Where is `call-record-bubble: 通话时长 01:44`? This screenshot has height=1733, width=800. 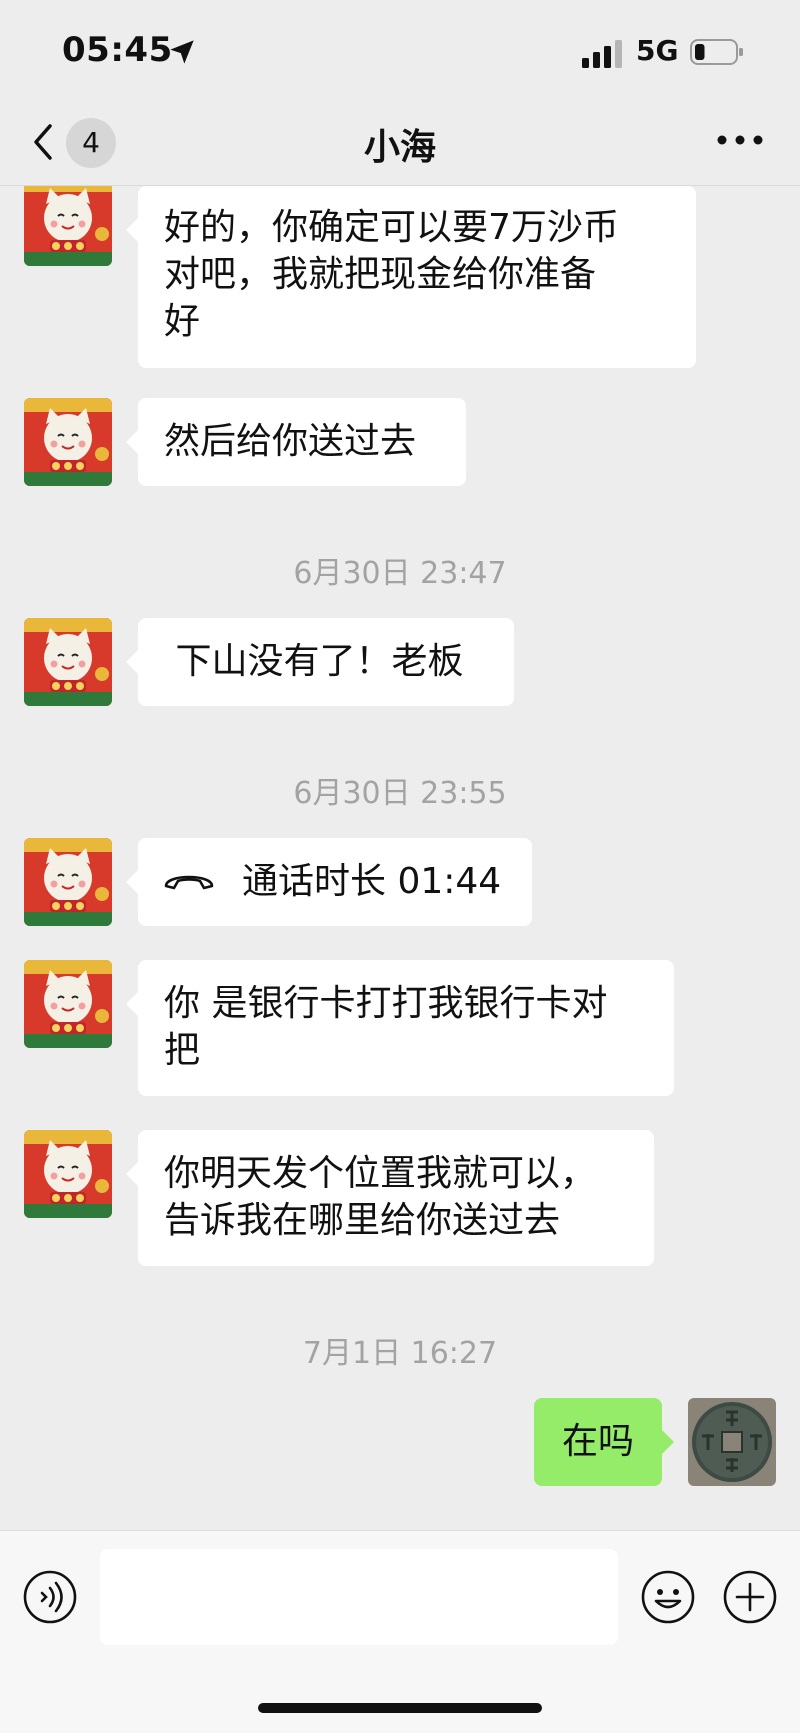 call-record-bubble: 通话时长 01:44 is located at coordinates (329, 882).